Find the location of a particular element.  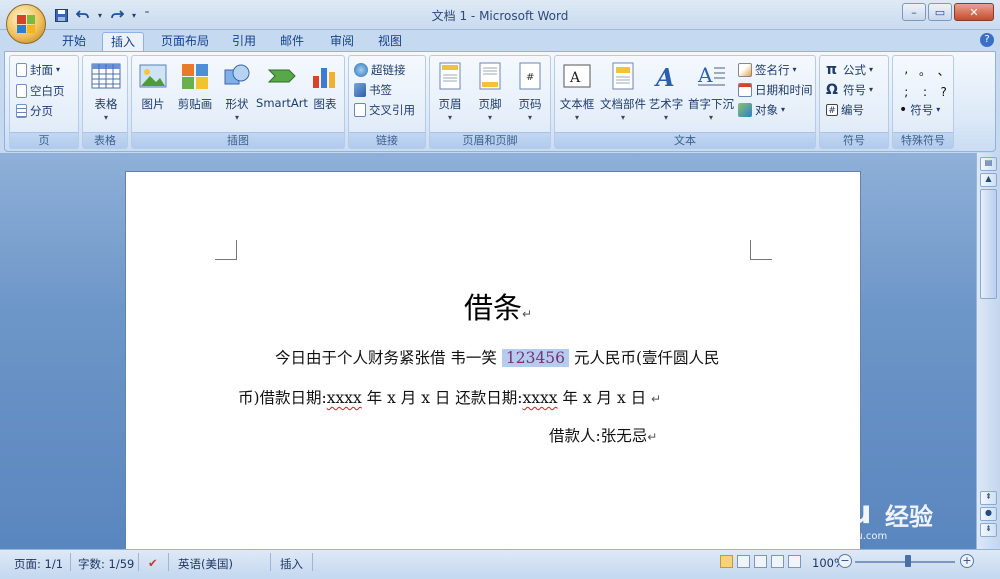

table-button: 表格 ▾ is located at coordinates (106, 95).